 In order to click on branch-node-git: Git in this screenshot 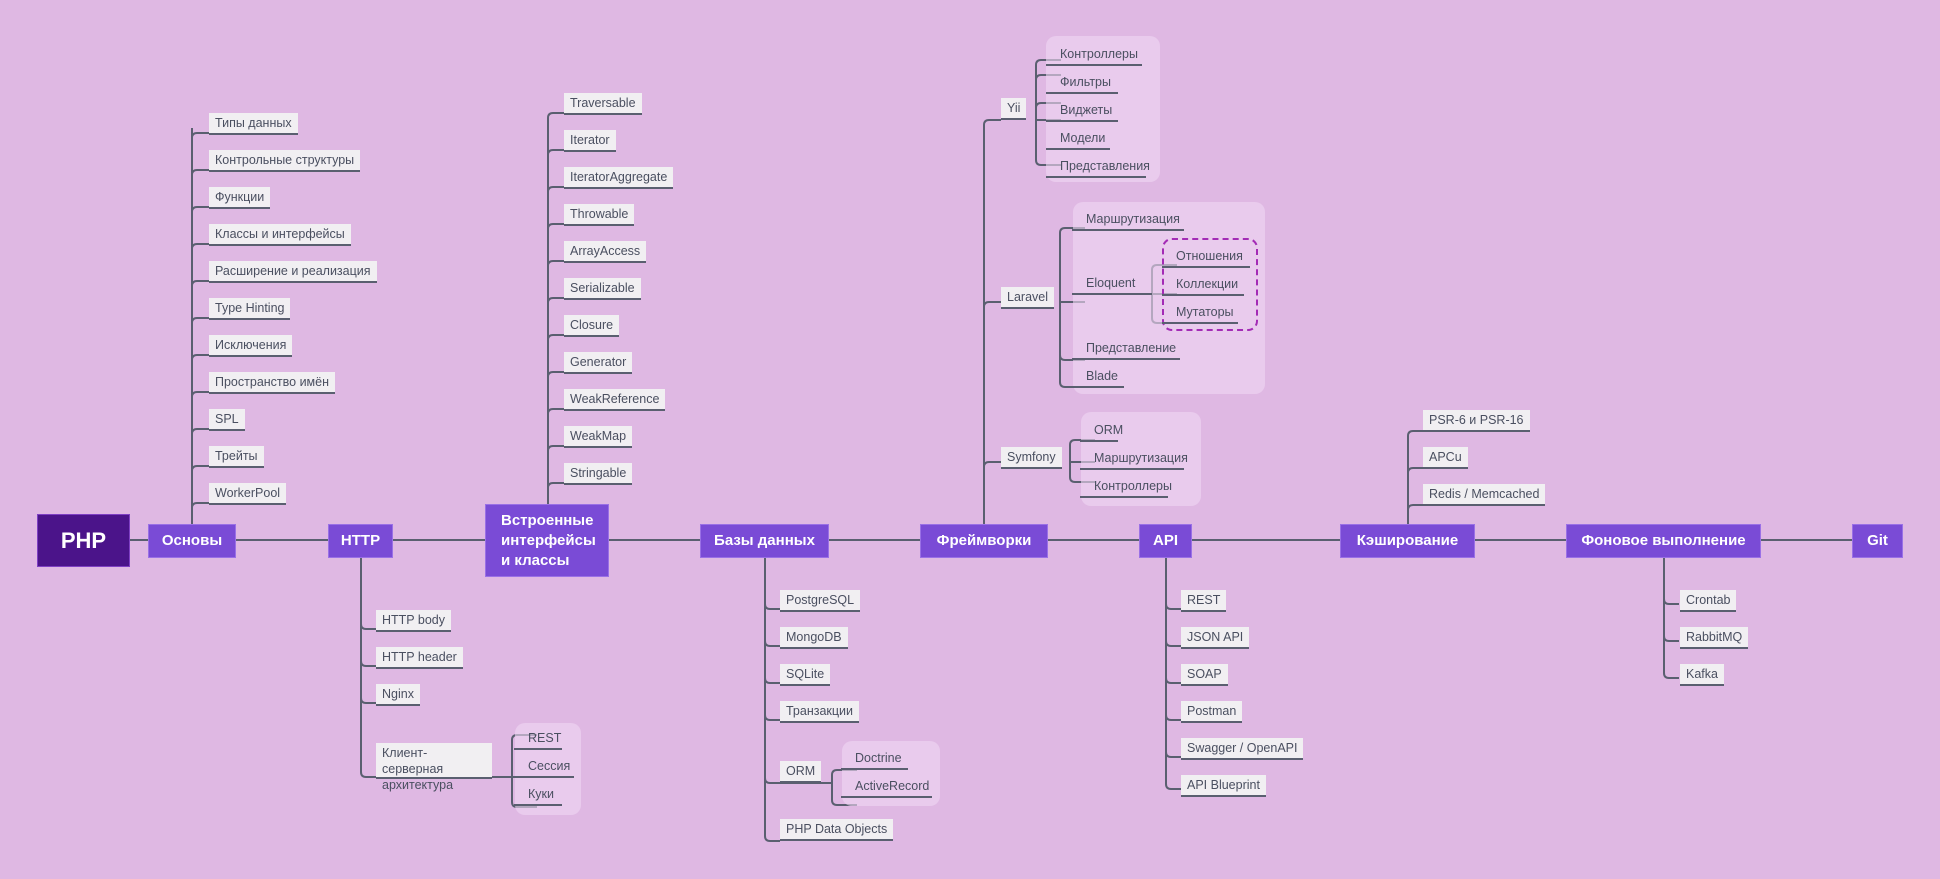, I will do `click(1877, 541)`.